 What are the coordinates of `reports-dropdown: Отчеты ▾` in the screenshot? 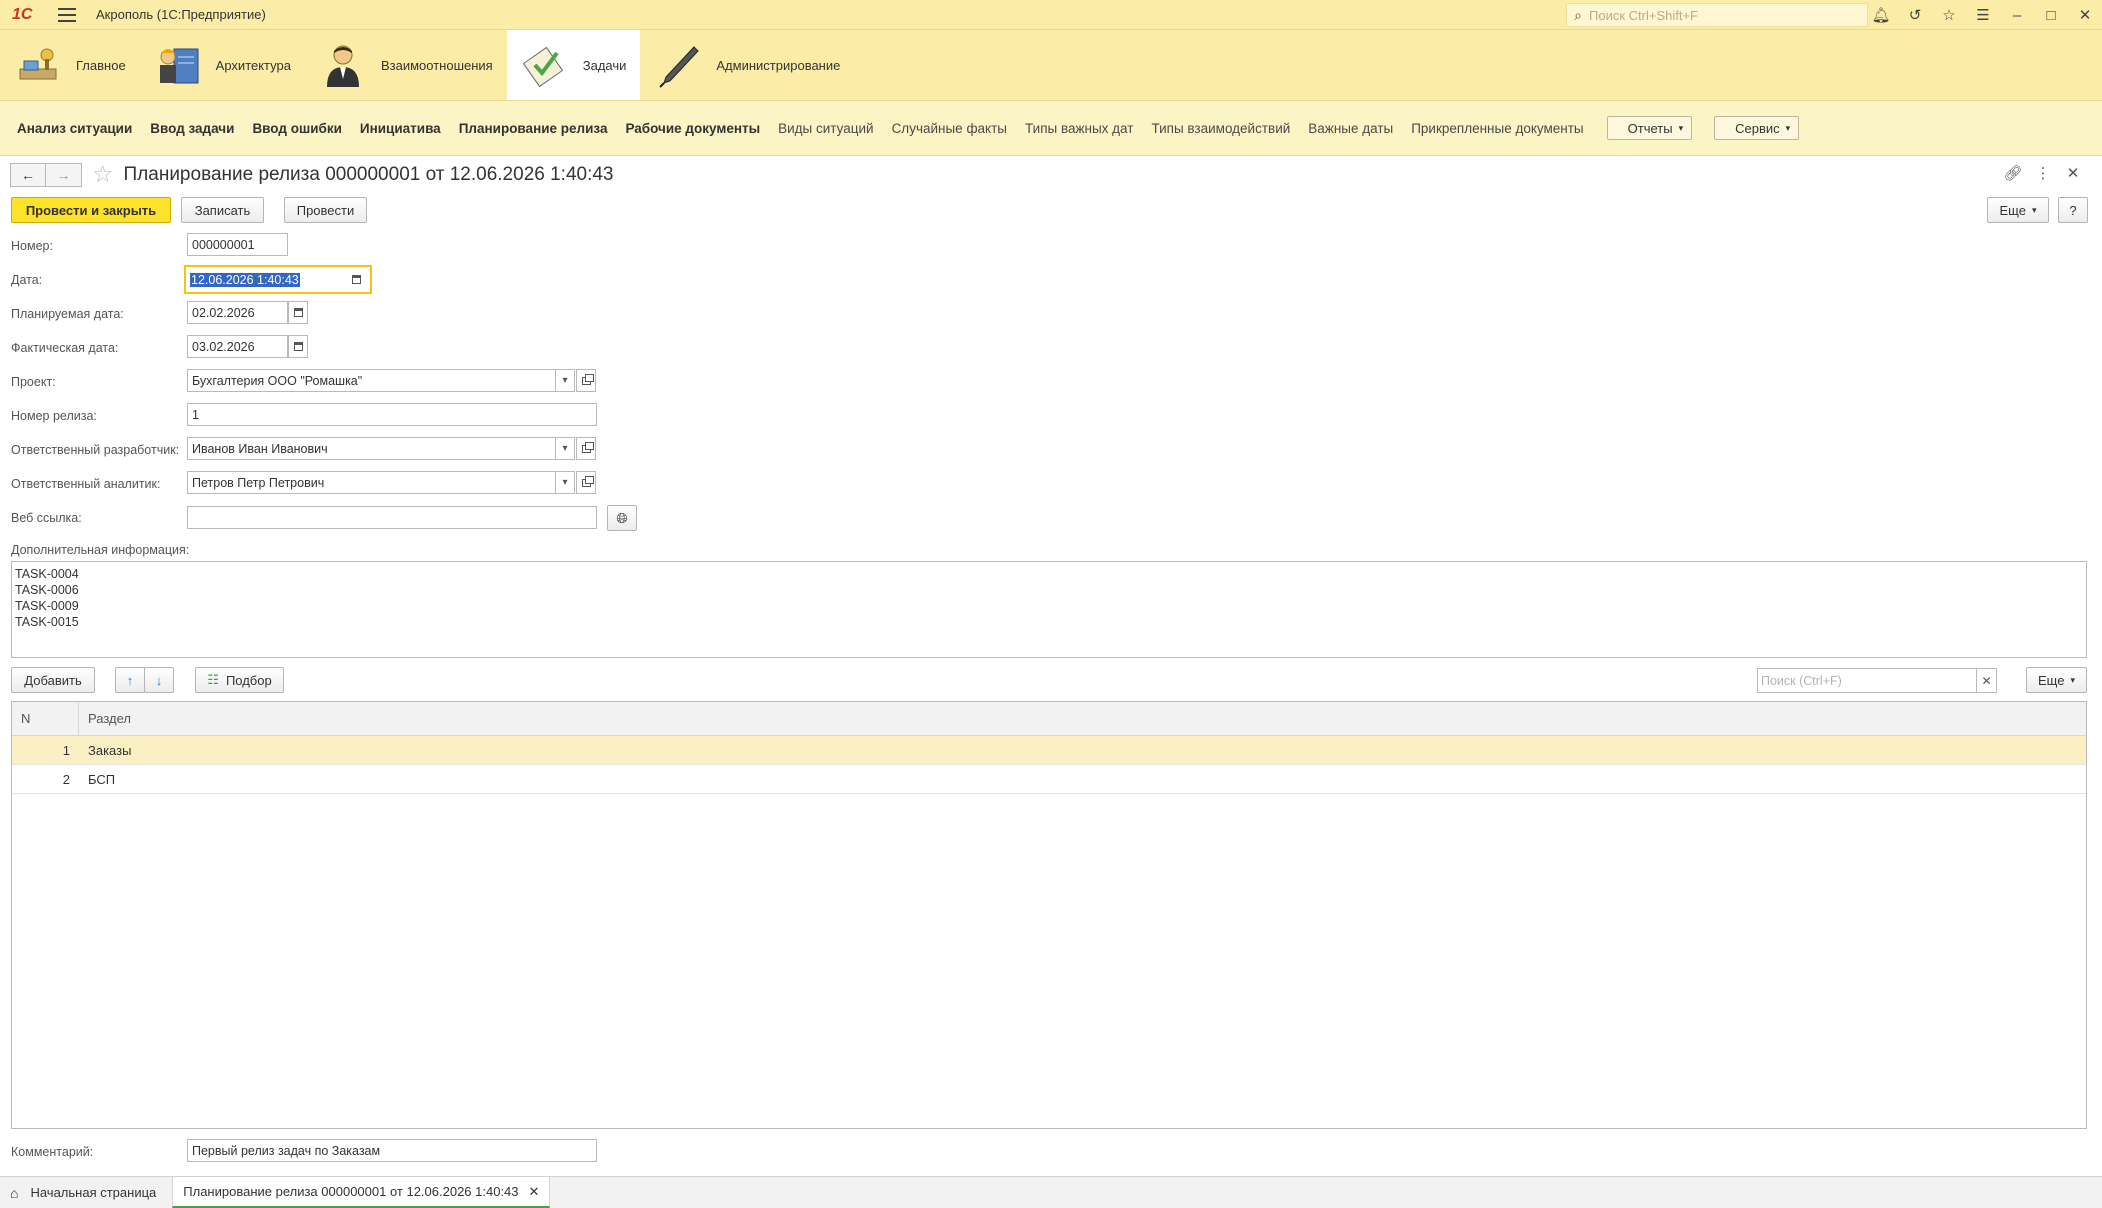 It's located at (1649, 128).